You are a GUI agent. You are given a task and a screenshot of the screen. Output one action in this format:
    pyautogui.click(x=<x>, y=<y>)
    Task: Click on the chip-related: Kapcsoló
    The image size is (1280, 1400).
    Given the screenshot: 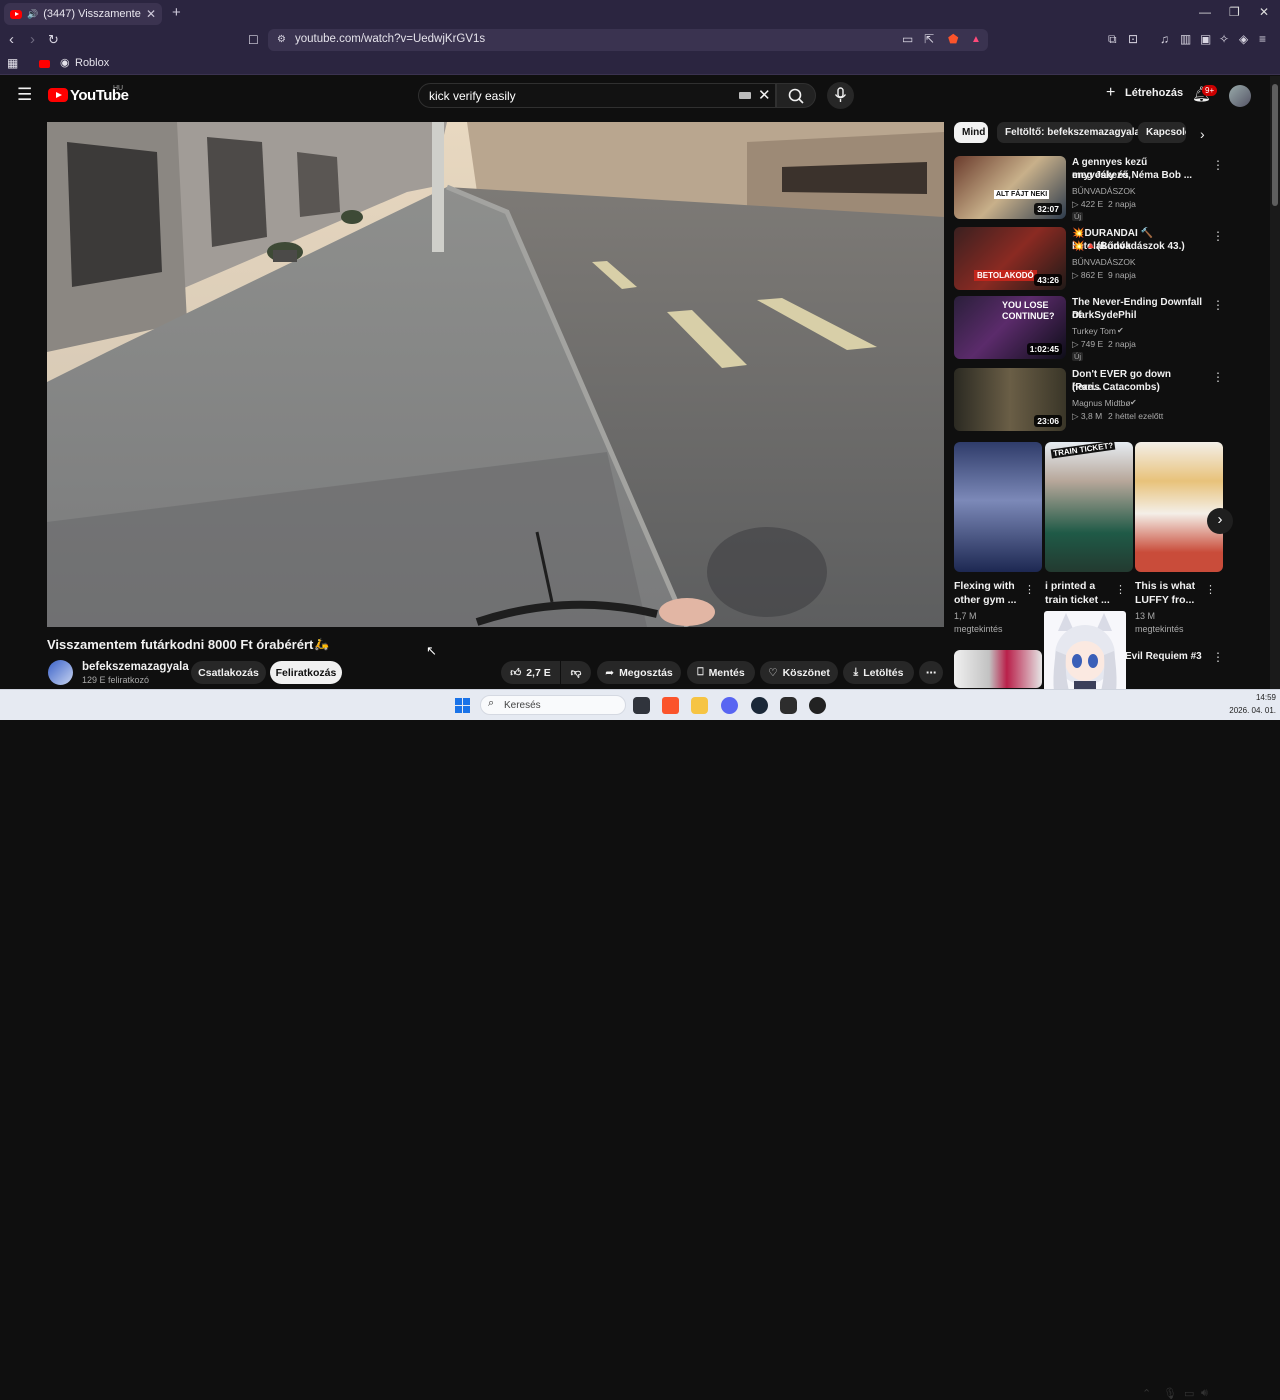 What is the action you would take?
    pyautogui.click(x=1162, y=132)
    